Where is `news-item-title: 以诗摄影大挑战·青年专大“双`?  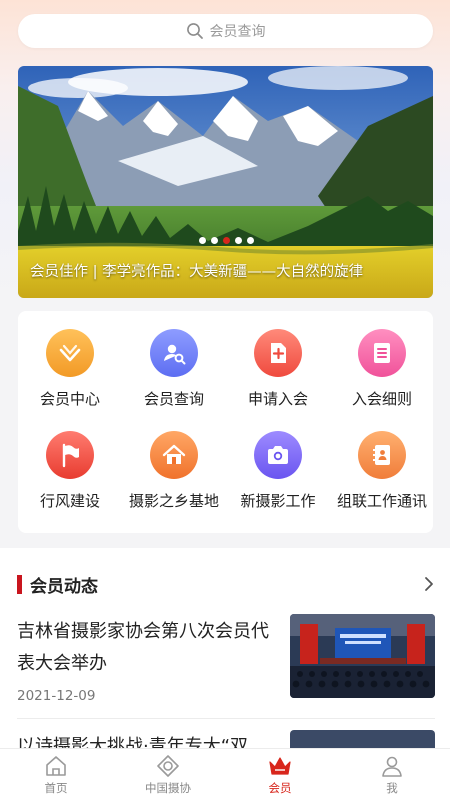 news-item-title: 以诗摄影大挑战·青年专大“双 is located at coordinates (146, 739).